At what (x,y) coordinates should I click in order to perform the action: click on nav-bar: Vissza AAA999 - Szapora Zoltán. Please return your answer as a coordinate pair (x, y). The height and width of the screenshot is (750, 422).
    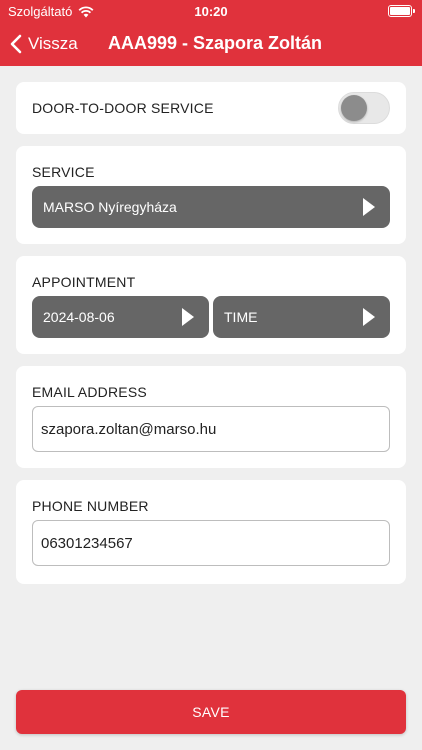
    Looking at the image, I should click on (211, 44).